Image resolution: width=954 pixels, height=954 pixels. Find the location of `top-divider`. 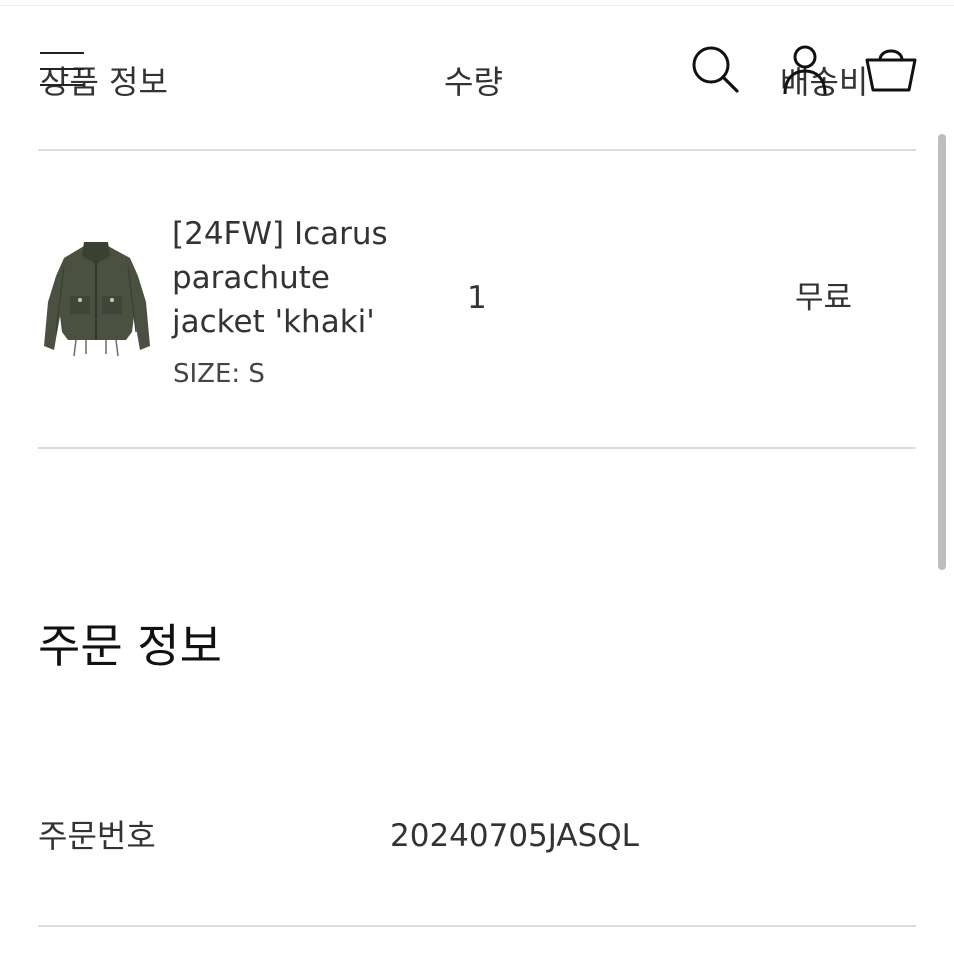

top-divider is located at coordinates (477, 5).